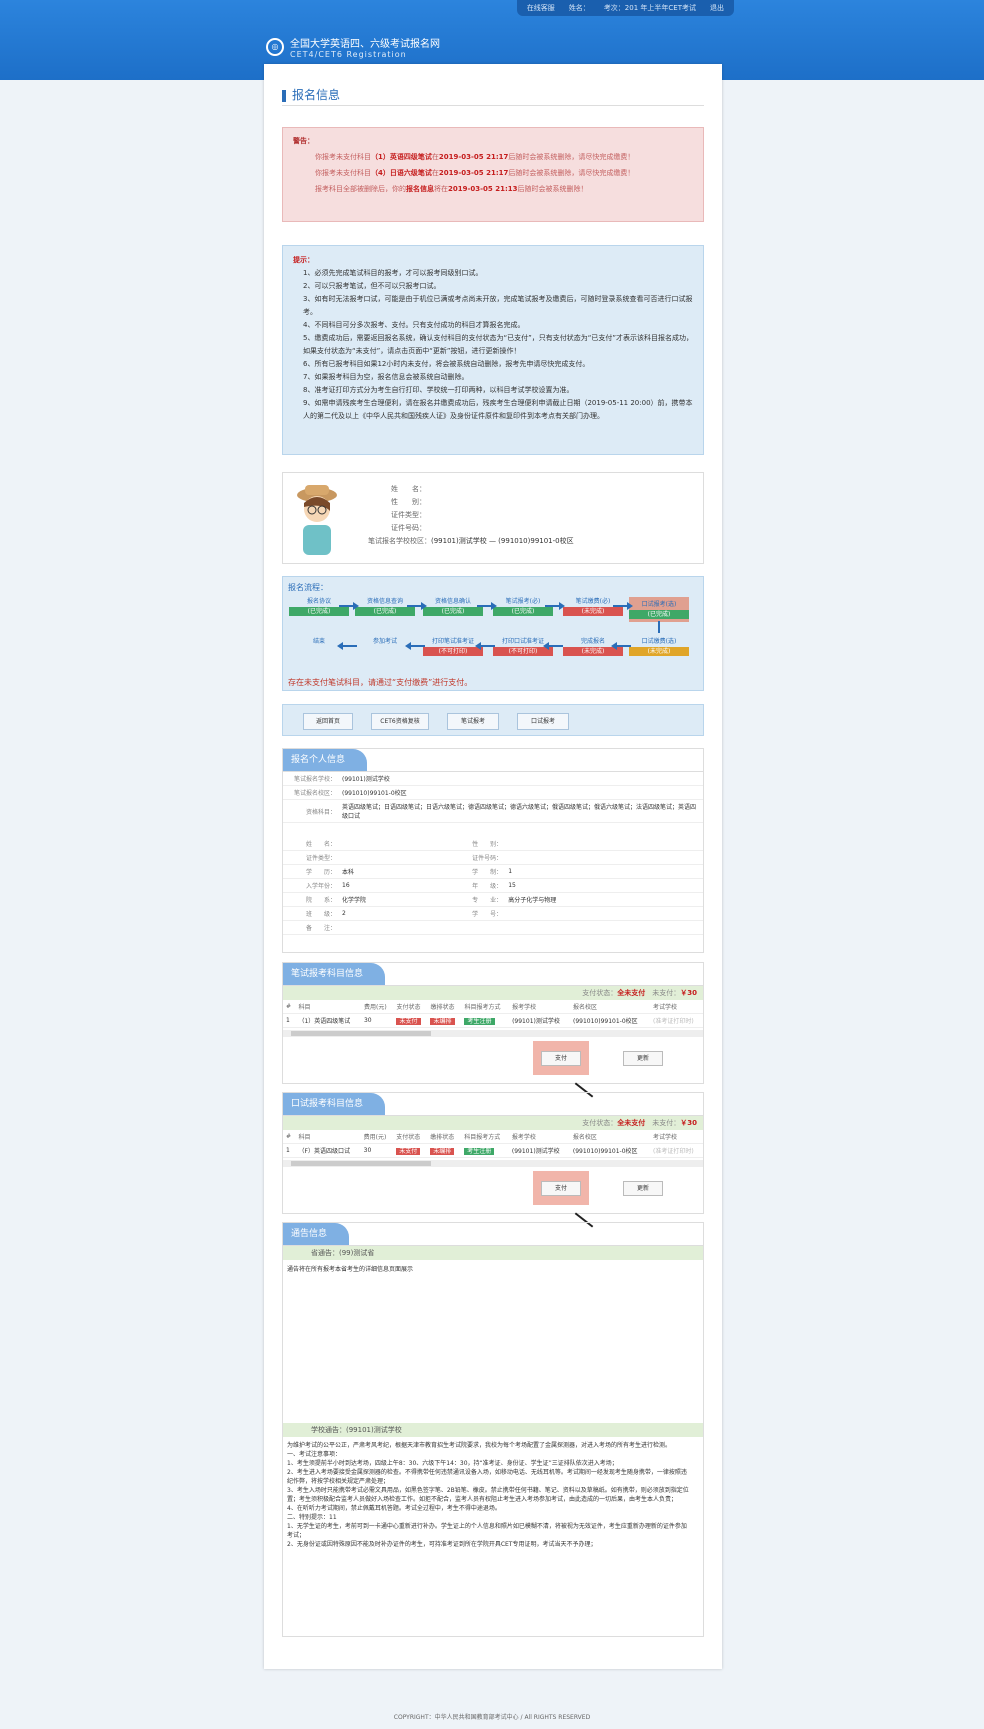  What do you see at coordinates (444, 1020) in the screenshot?
I see `table-cell: 未编排` at bounding box center [444, 1020].